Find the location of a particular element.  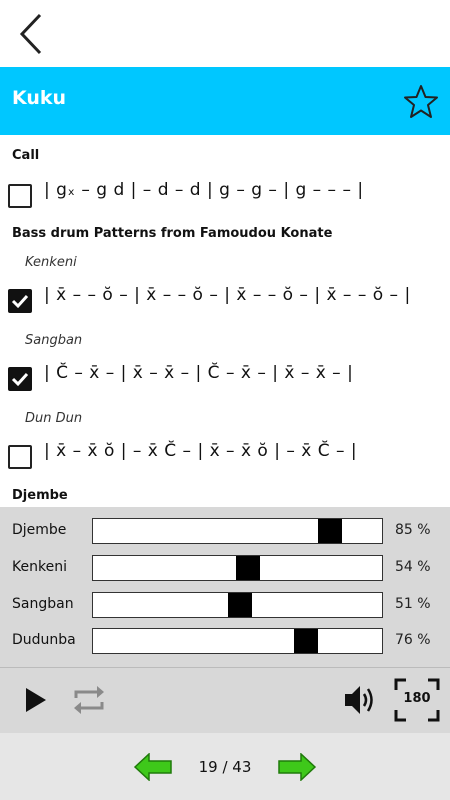

repeat-icon is located at coordinates (89, 700).